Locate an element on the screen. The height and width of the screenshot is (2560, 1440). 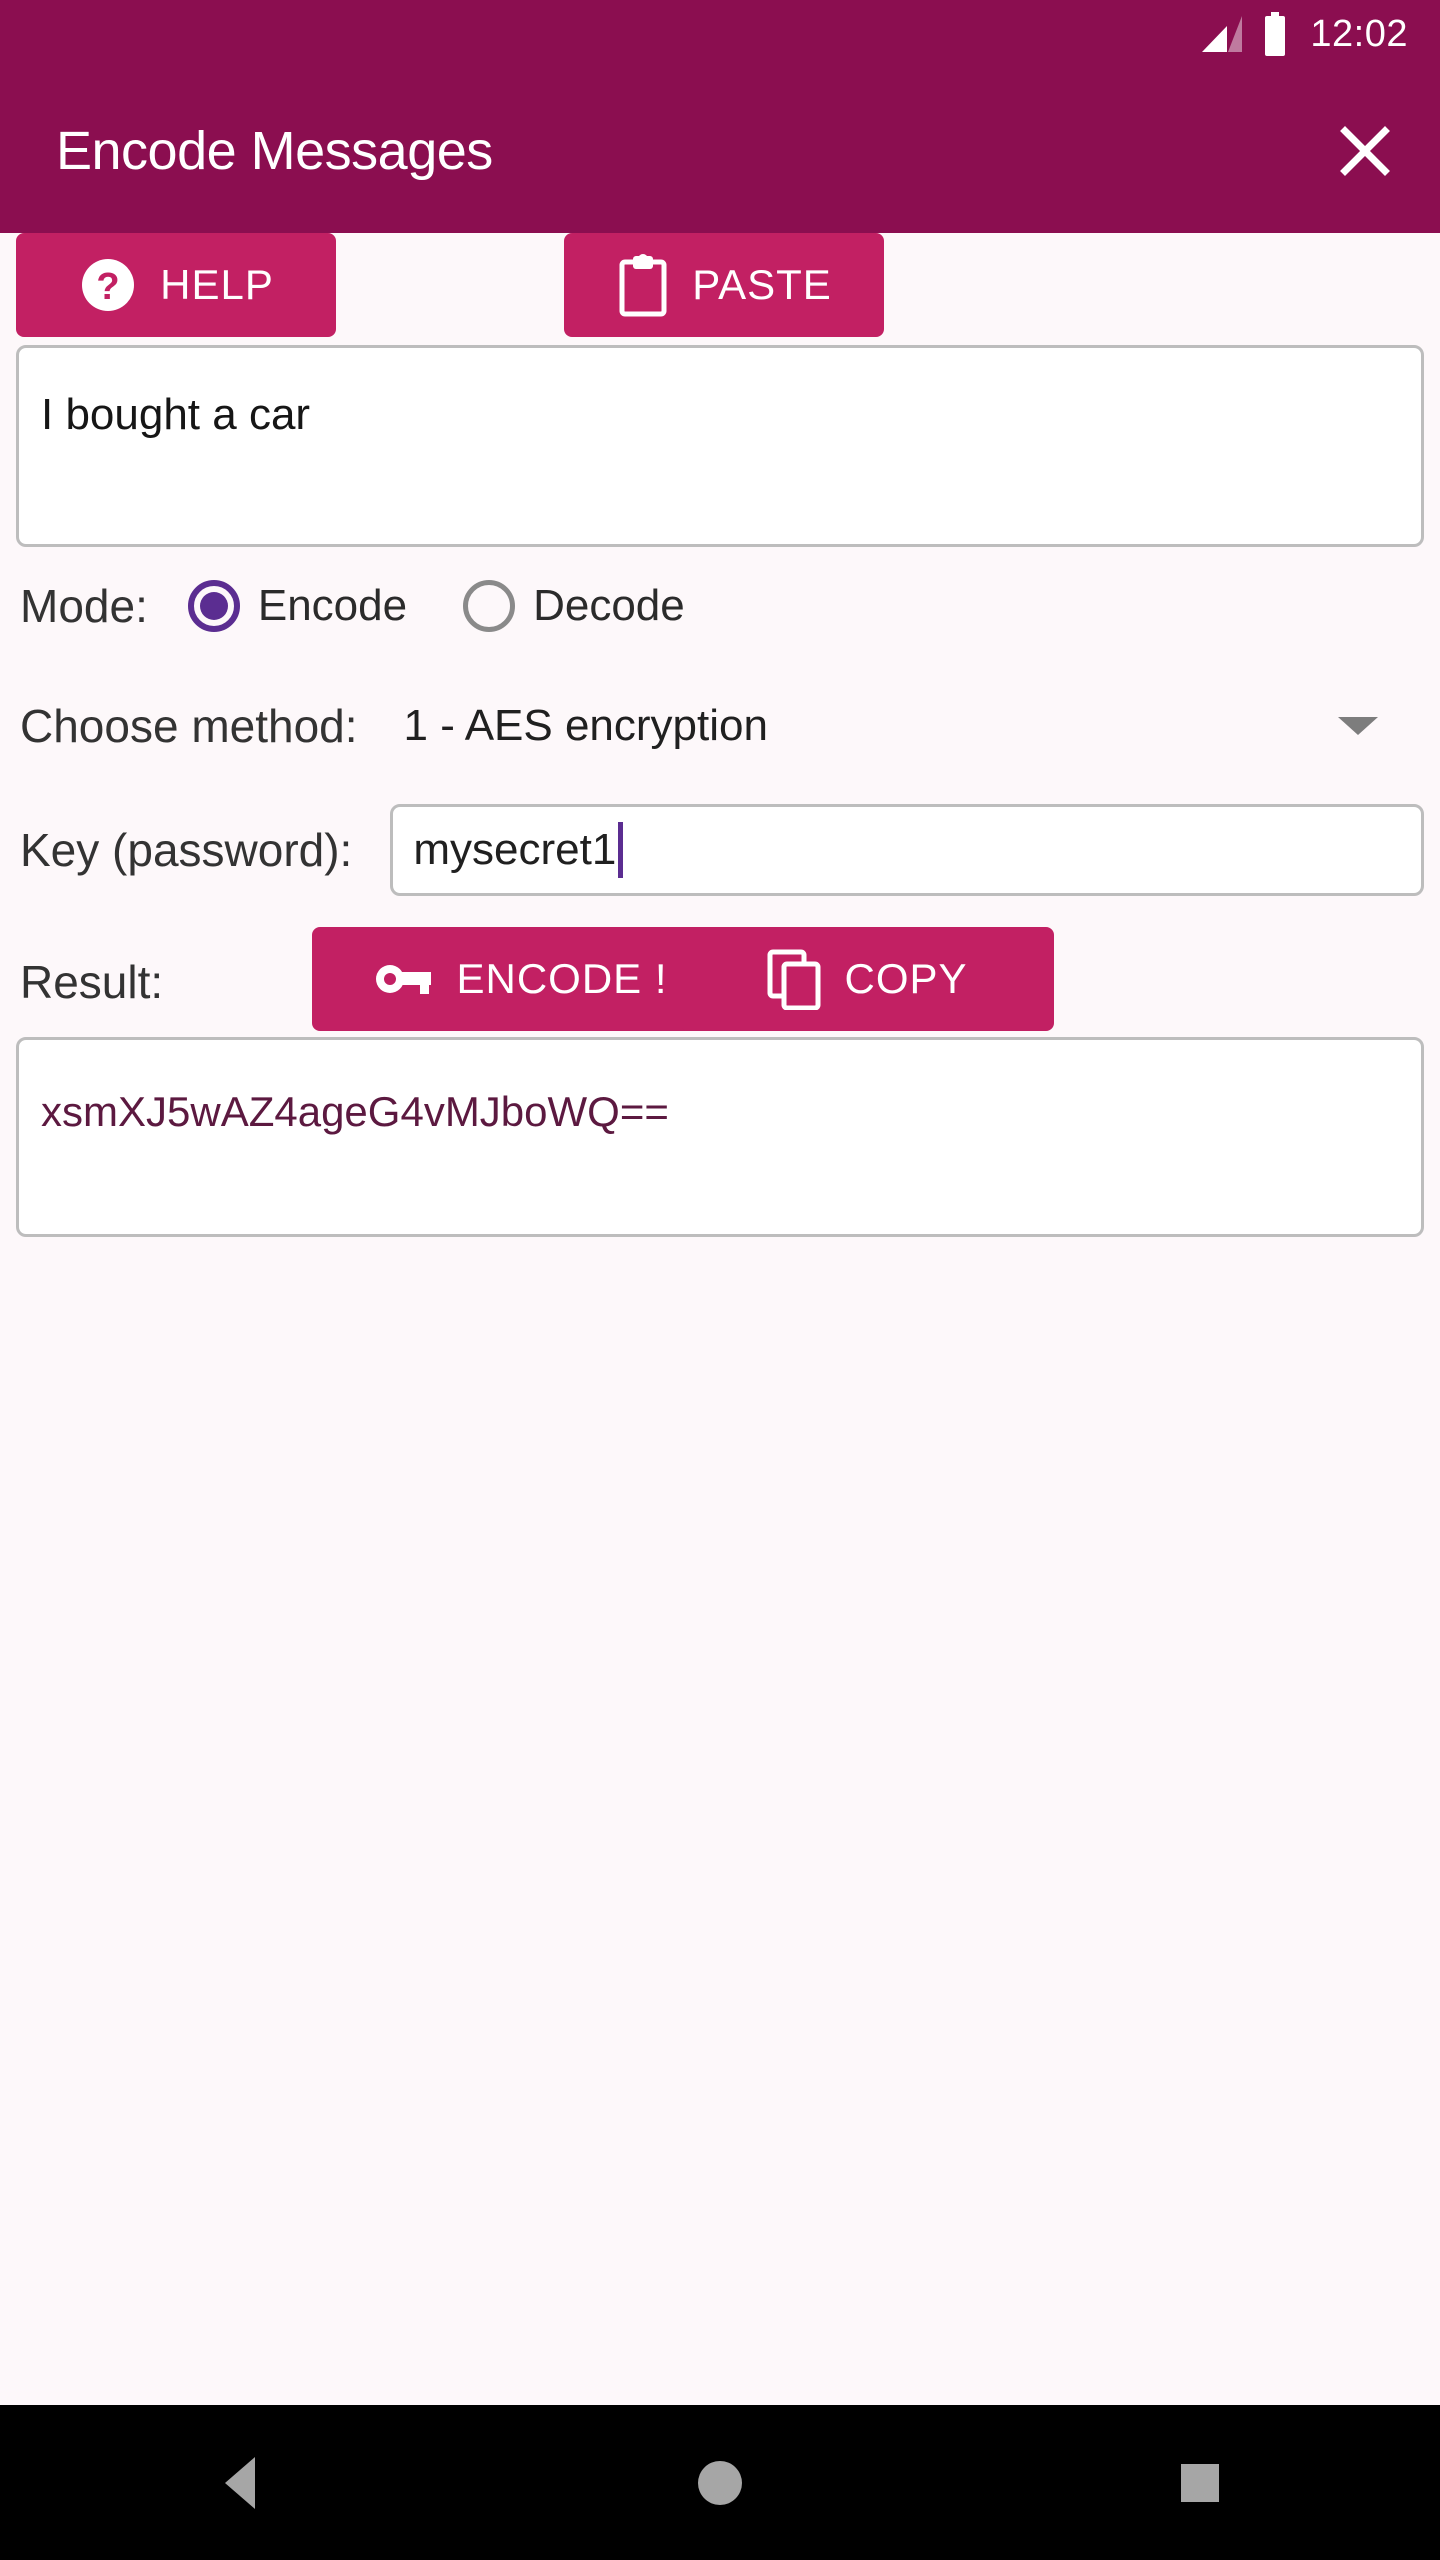
radio-decode: Decode is located at coordinates (574, 606).